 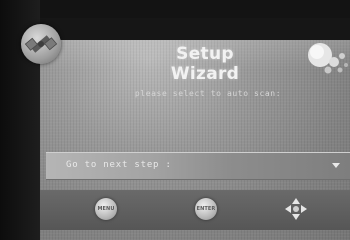 What do you see at coordinates (325, 60) in the screenshot?
I see `planet-icon` at bounding box center [325, 60].